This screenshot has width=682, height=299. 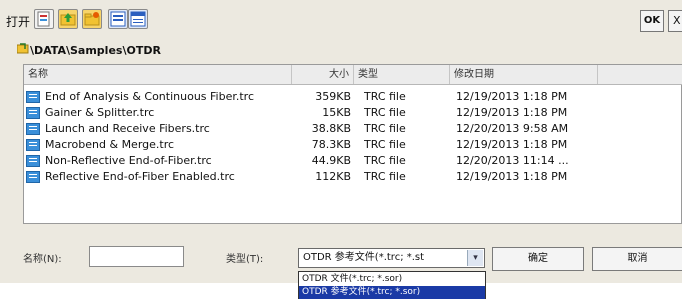 What do you see at coordinates (333, 96) in the screenshot?
I see `file-size: 359KB` at bounding box center [333, 96].